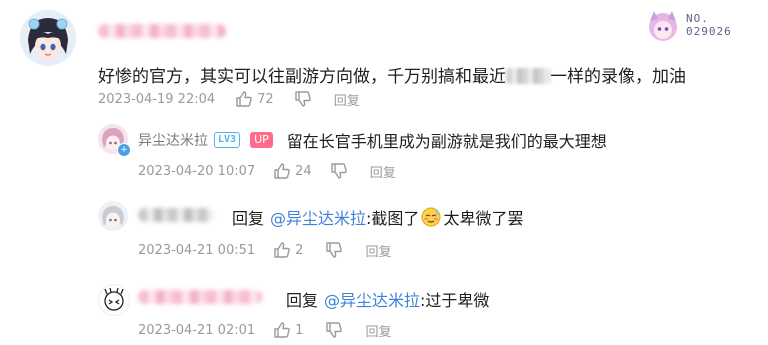  I want to click on reply3-text: 回复 @异尘达米拉 :过于卑微, so click(387, 299).